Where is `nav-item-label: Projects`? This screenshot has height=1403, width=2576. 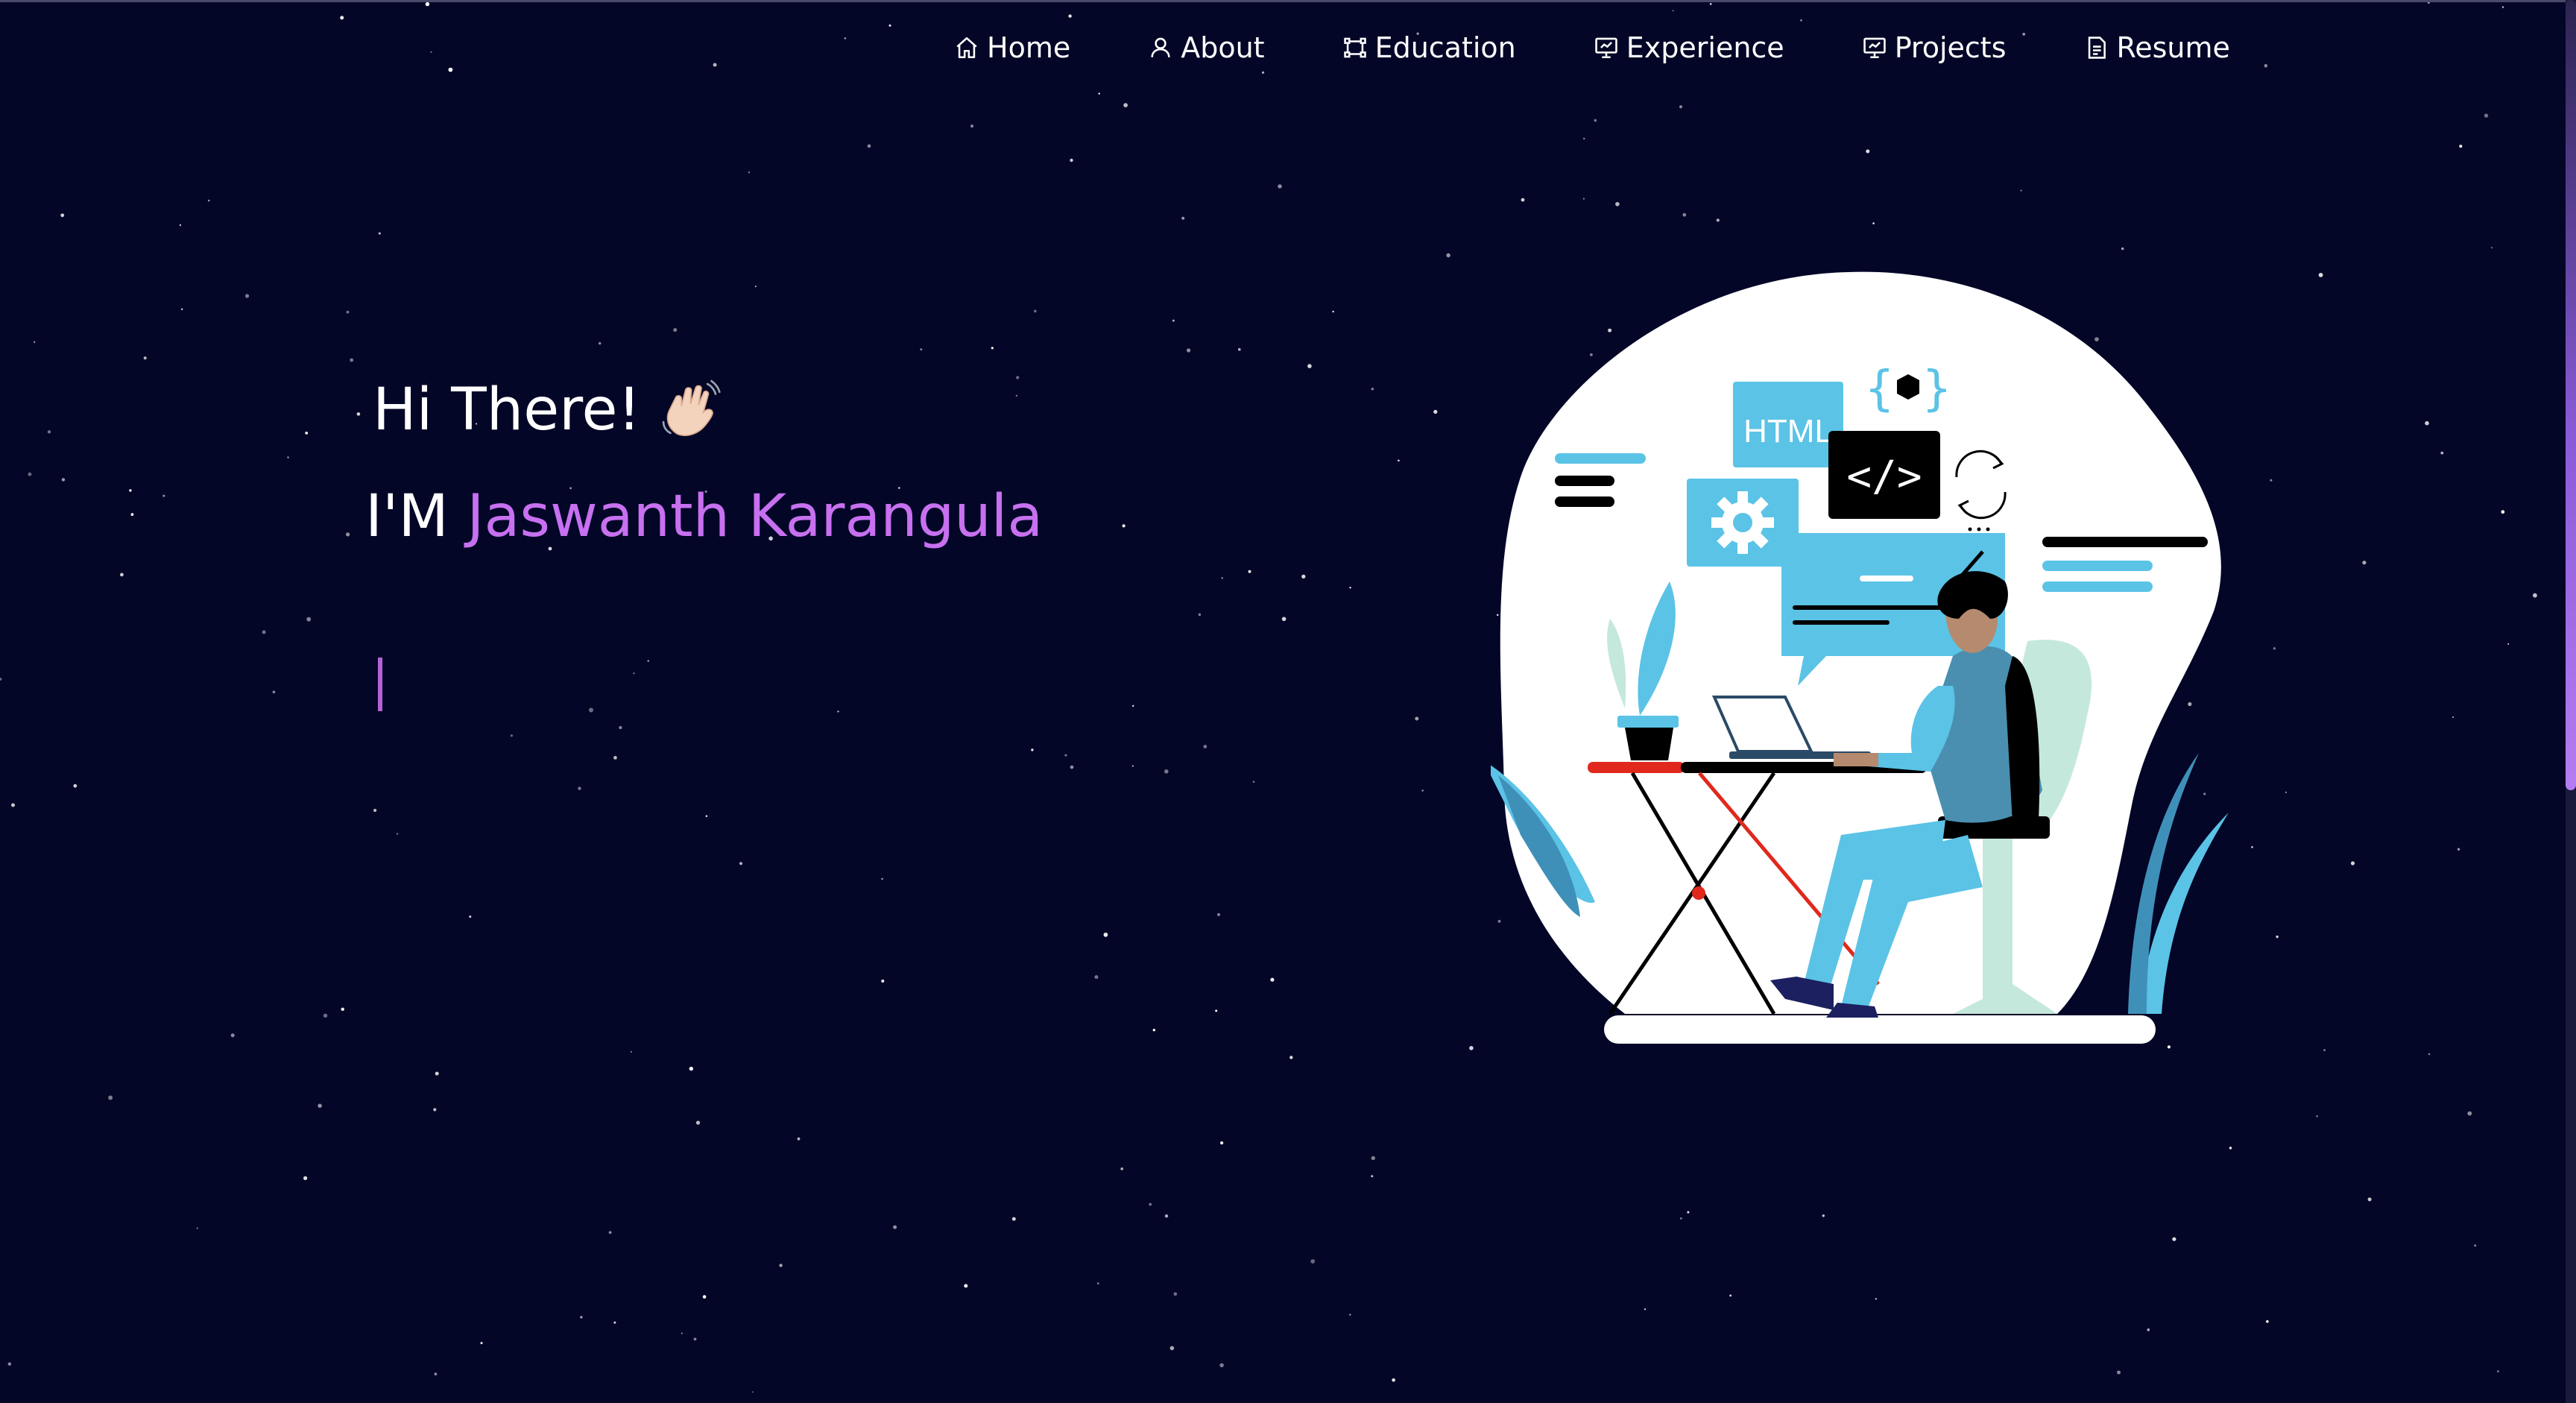
nav-item-label: Projects is located at coordinates (1950, 47).